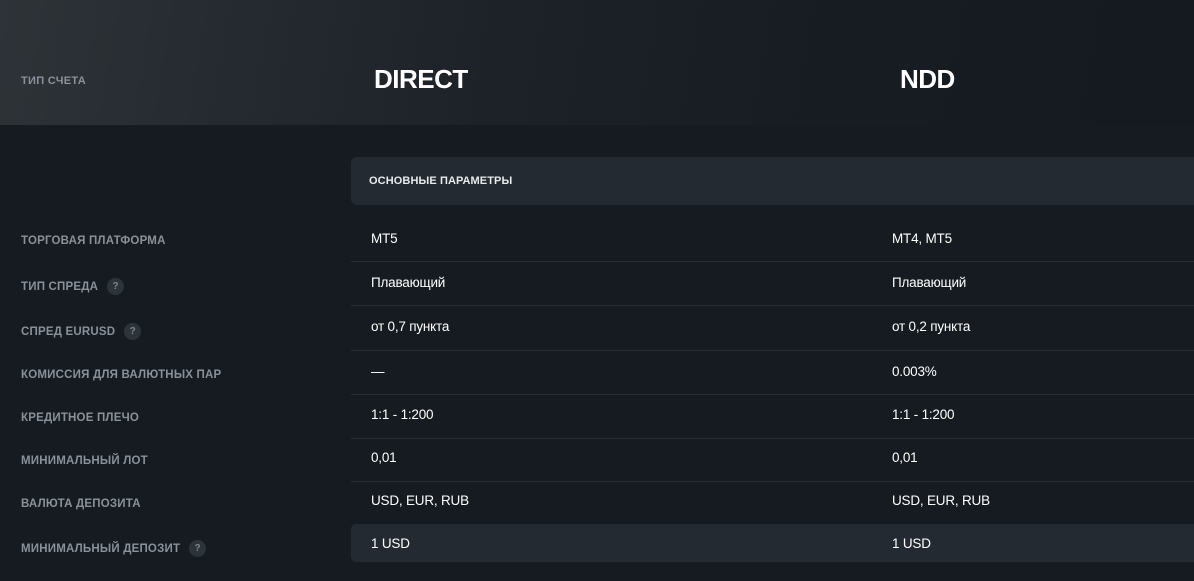  I want to click on ndd-value: 0.003%, so click(914, 371).